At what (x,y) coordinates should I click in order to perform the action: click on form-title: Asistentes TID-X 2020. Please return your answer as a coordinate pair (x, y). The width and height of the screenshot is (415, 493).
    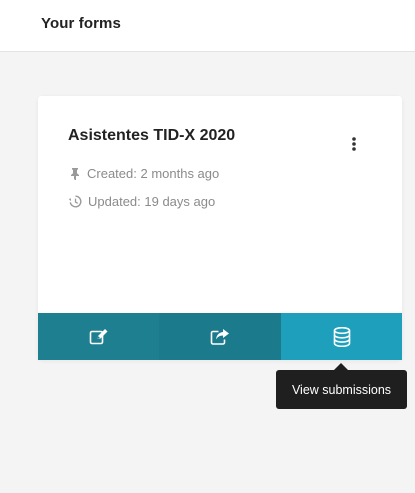
    Looking at the image, I should click on (151, 136).